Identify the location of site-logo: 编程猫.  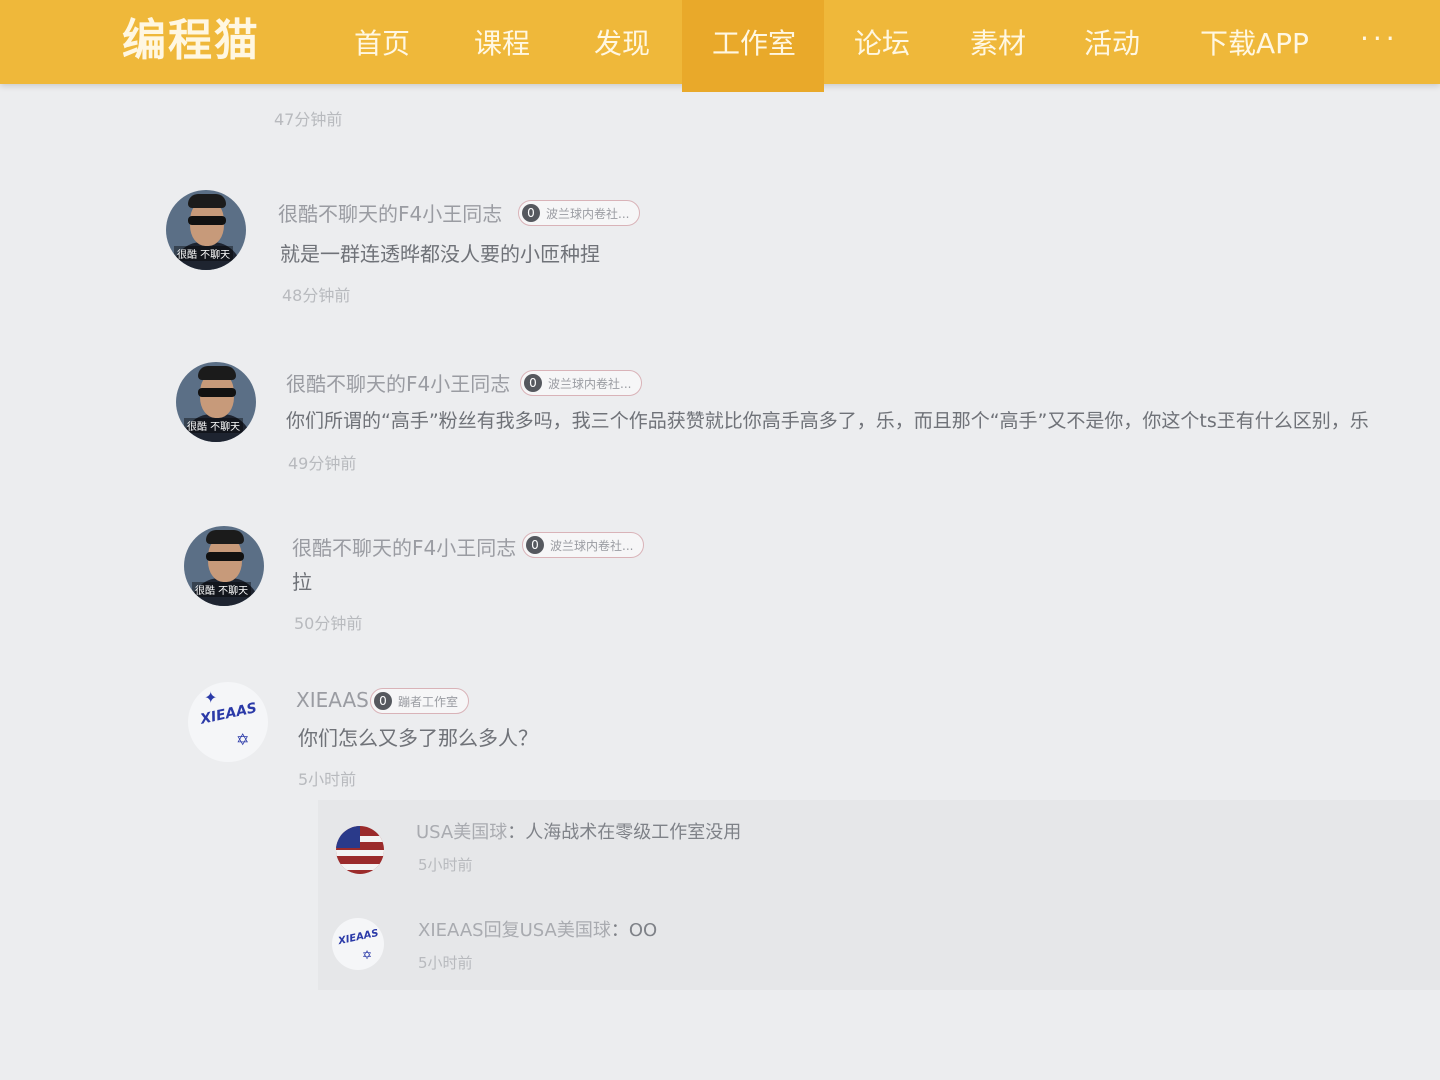
(191, 36).